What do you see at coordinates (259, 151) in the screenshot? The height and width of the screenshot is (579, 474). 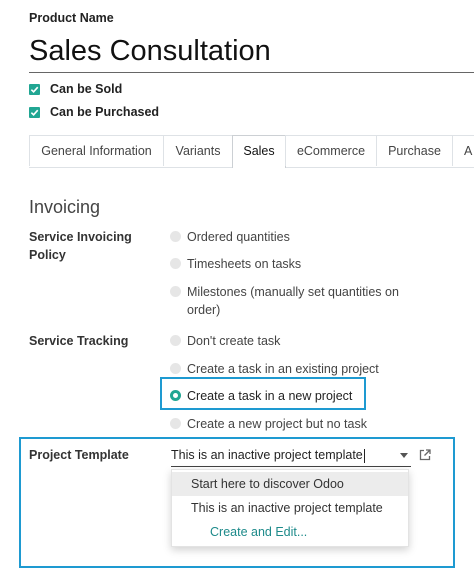 I see `tab-sales: Sales` at bounding box center [259, 151].